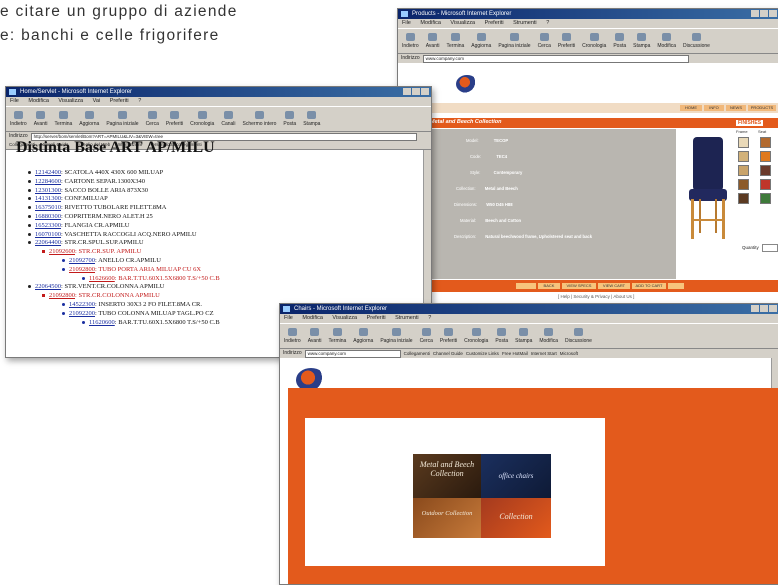 Image resolution: width=778 pixels, height=585 pixels. What do you see at coordinates (62, 251) in the screenshot?
I see `bom-item-code-link: 21092600` at bounding box center [62, 251].